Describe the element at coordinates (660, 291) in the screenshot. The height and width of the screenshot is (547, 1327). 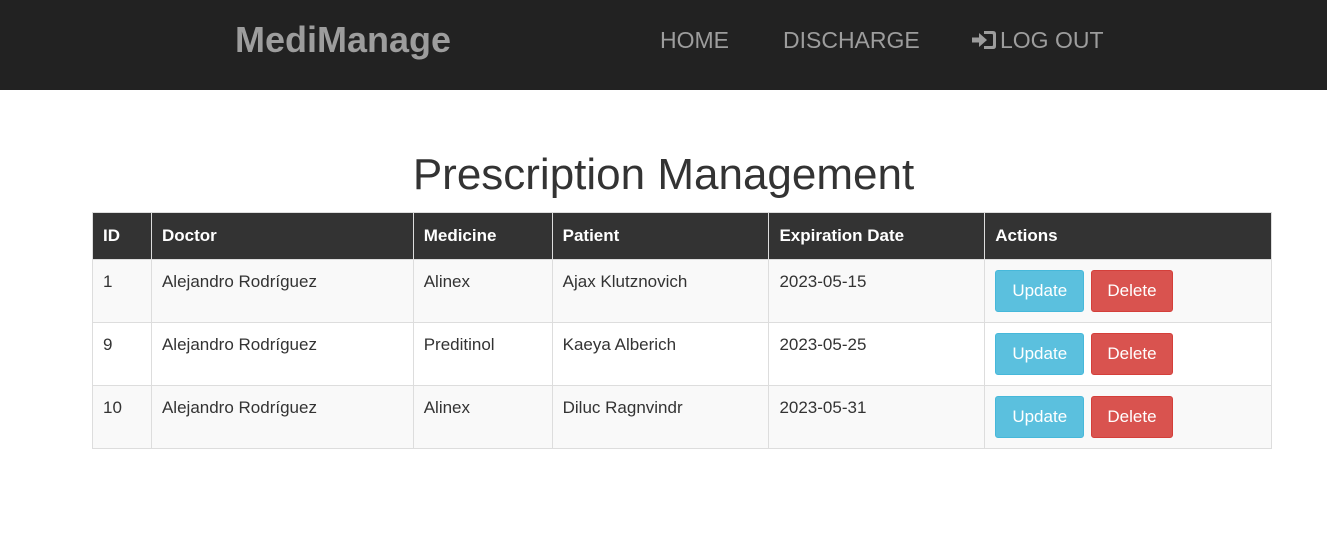
I see `cell-patient: Ajax Klutznovich` at that location.